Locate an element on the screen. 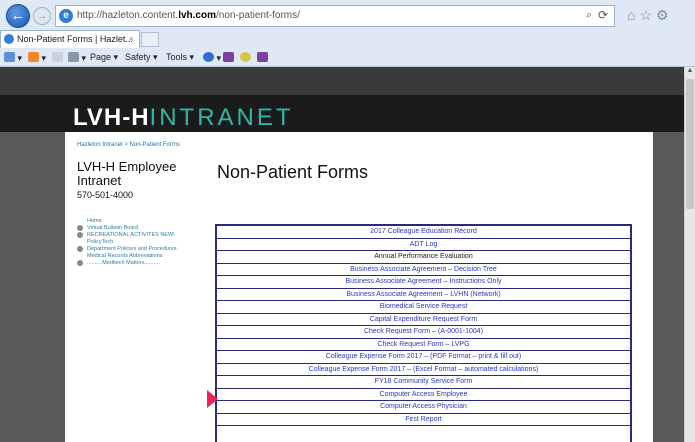  tools-menu: Tools ▾ is located at coordinates (180, 57).